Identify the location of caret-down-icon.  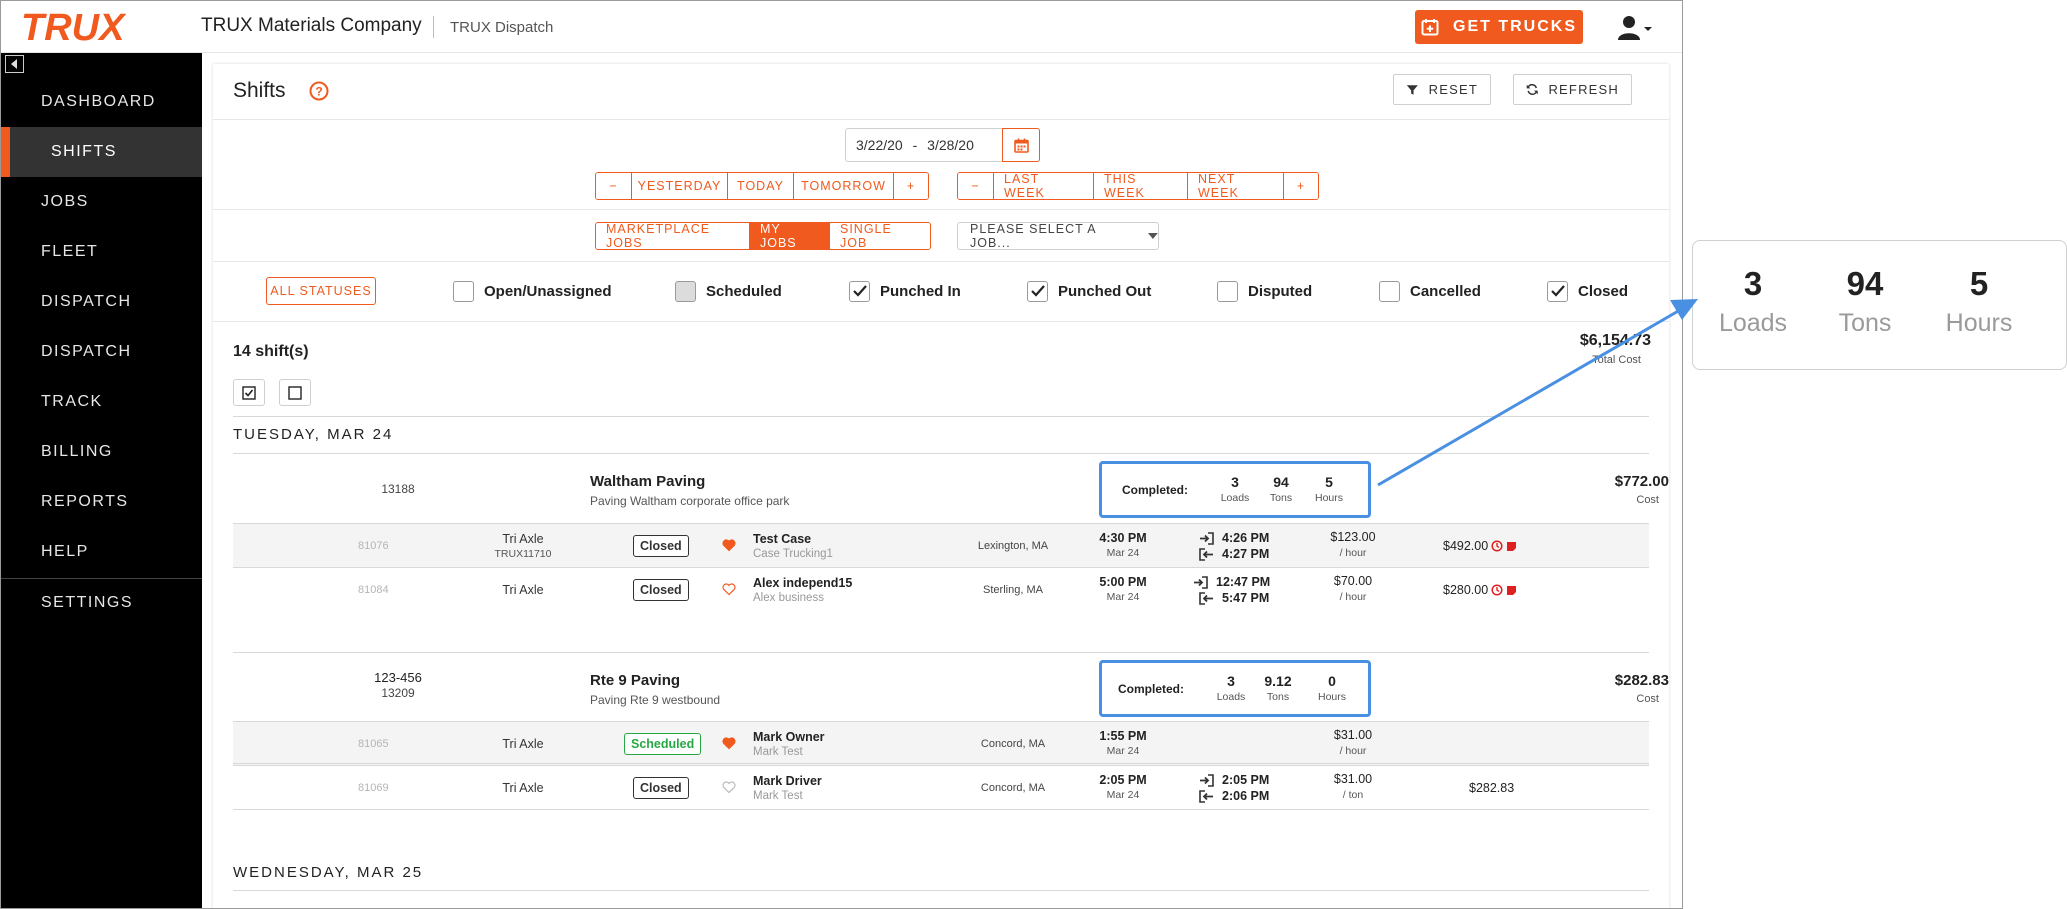
(1153, 236).